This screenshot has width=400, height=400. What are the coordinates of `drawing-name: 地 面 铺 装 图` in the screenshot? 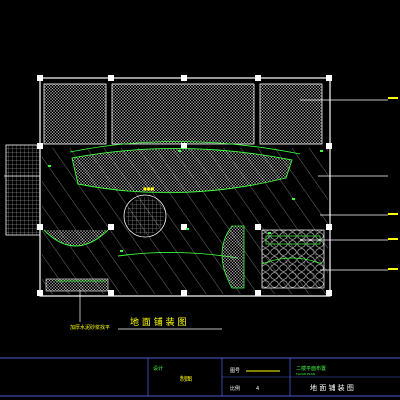 It's located at (332, 387).